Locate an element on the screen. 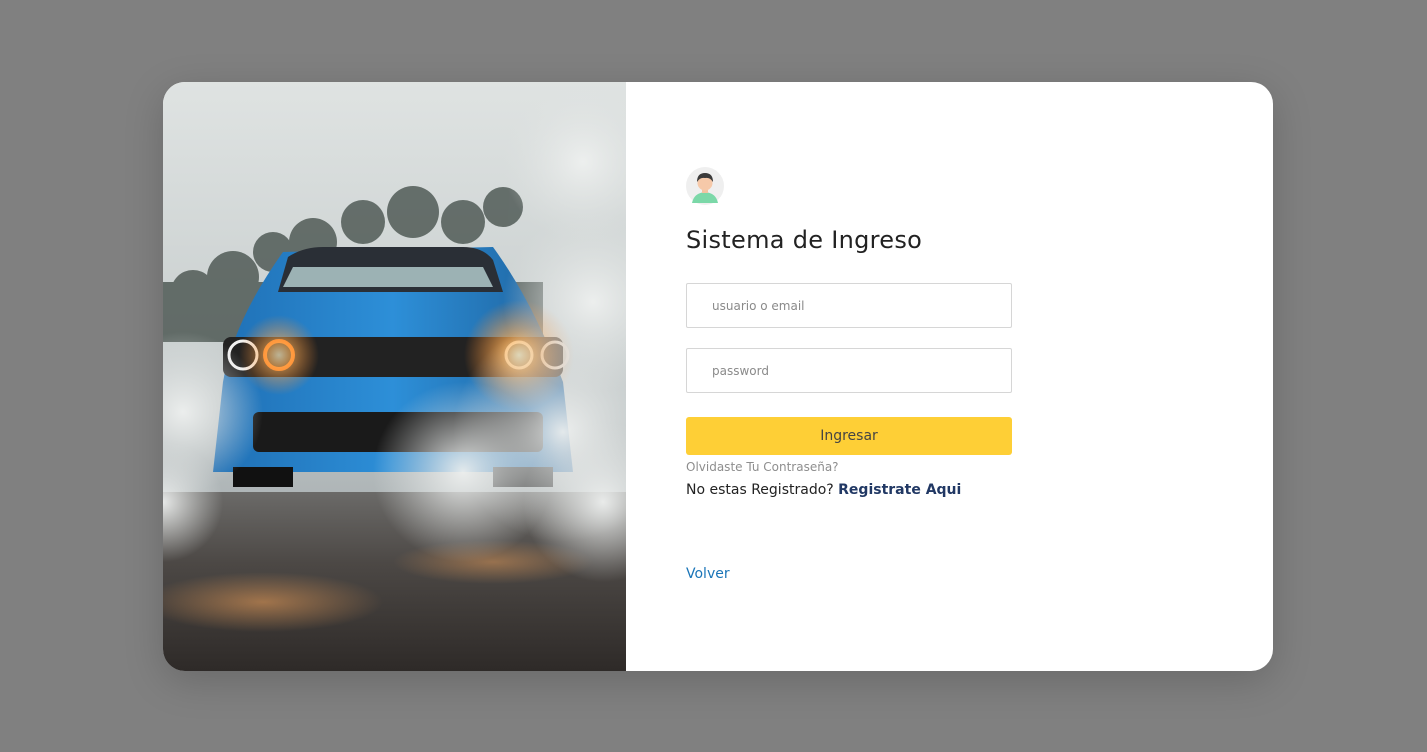 This screenshot has height=752, width=1427. login-button: Ingresar is located at coordinates (849, 436).